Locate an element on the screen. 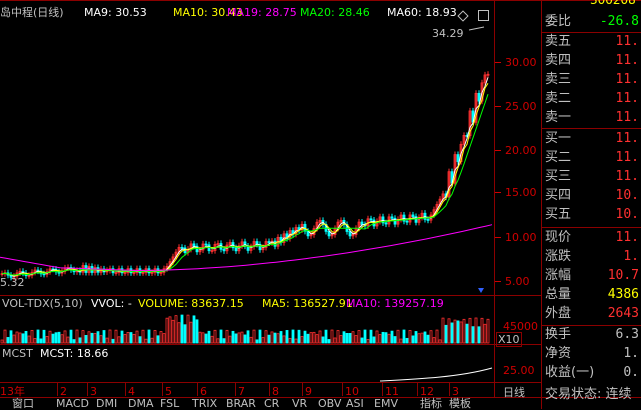  indicator-tab: DMI is located at coordinates (106, 403).